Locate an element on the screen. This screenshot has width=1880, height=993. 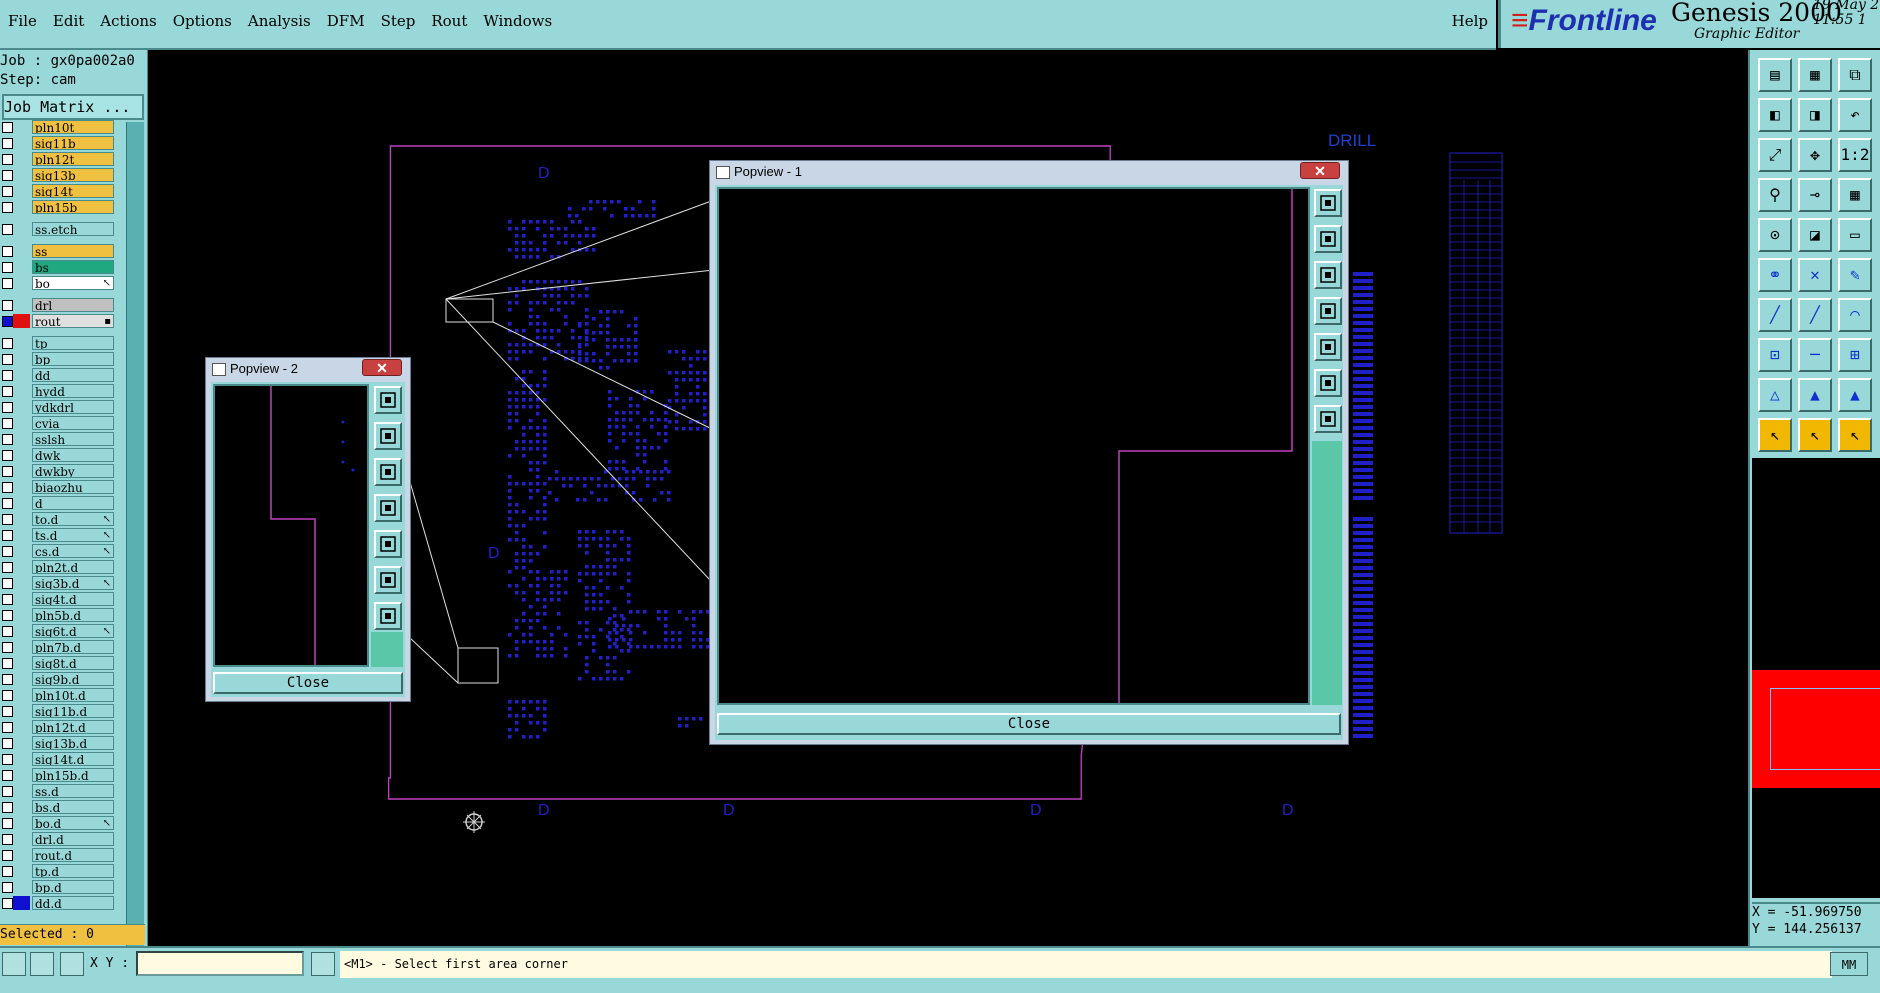
layer-name: pln12t.d is located at coordinates (73, 727).